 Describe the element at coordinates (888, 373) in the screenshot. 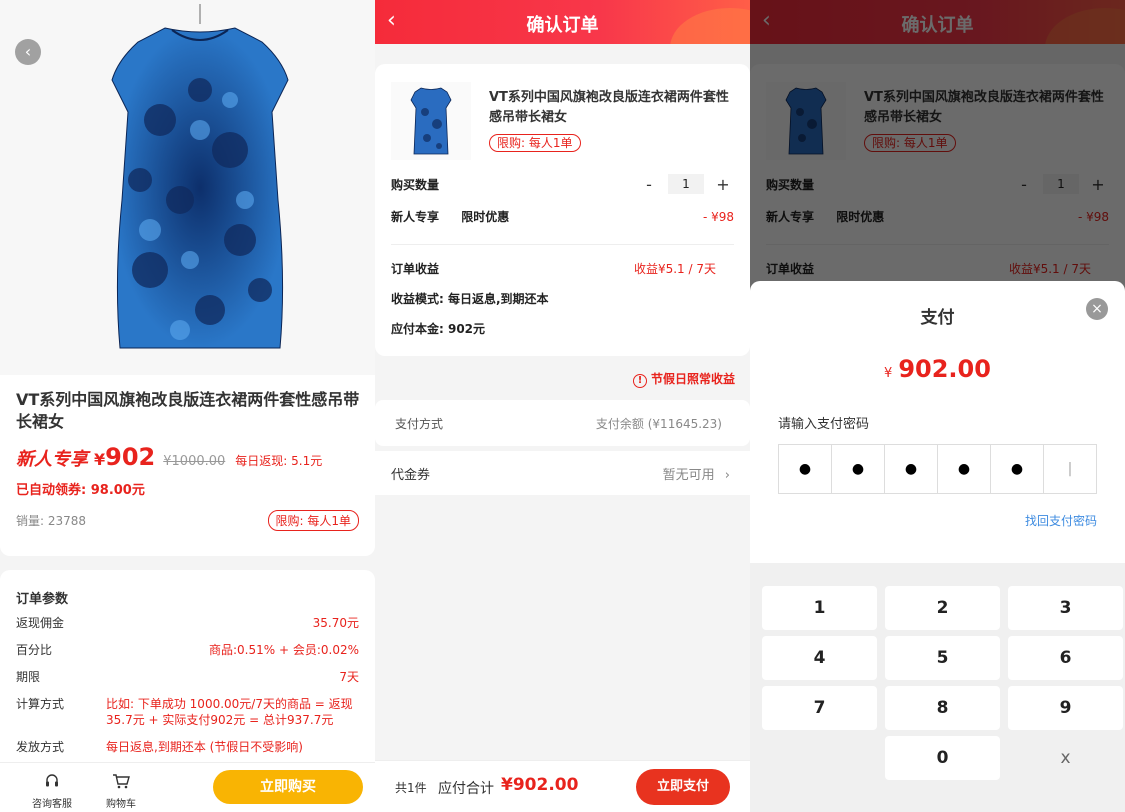

I see `amount-currency: ¥` at that location.